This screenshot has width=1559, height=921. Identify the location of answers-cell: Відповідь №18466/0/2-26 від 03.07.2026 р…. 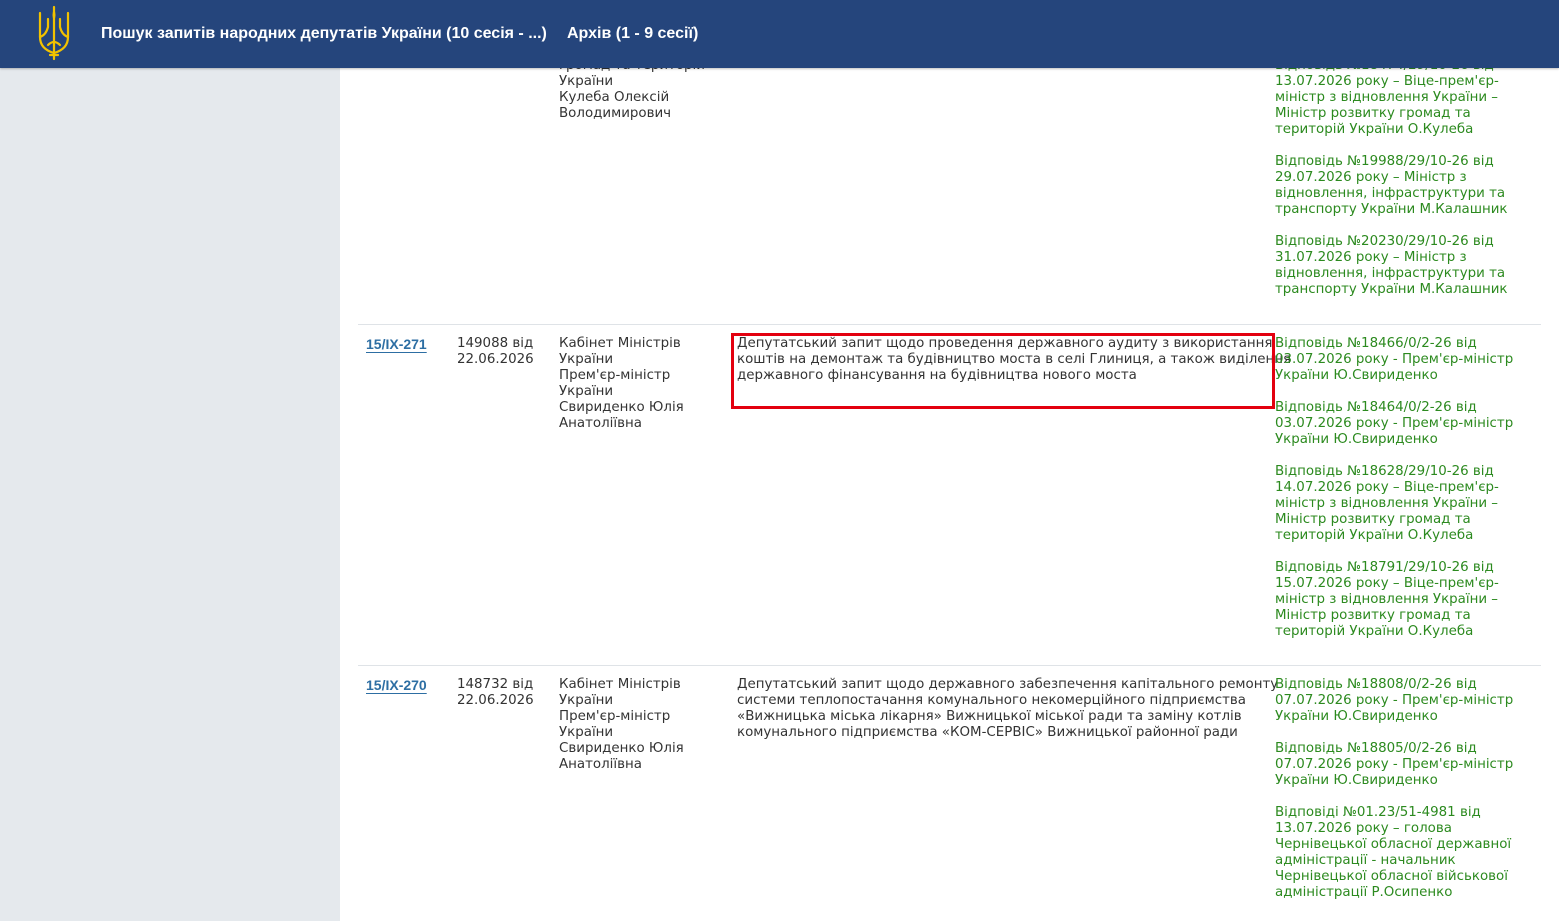
(1404, 496).